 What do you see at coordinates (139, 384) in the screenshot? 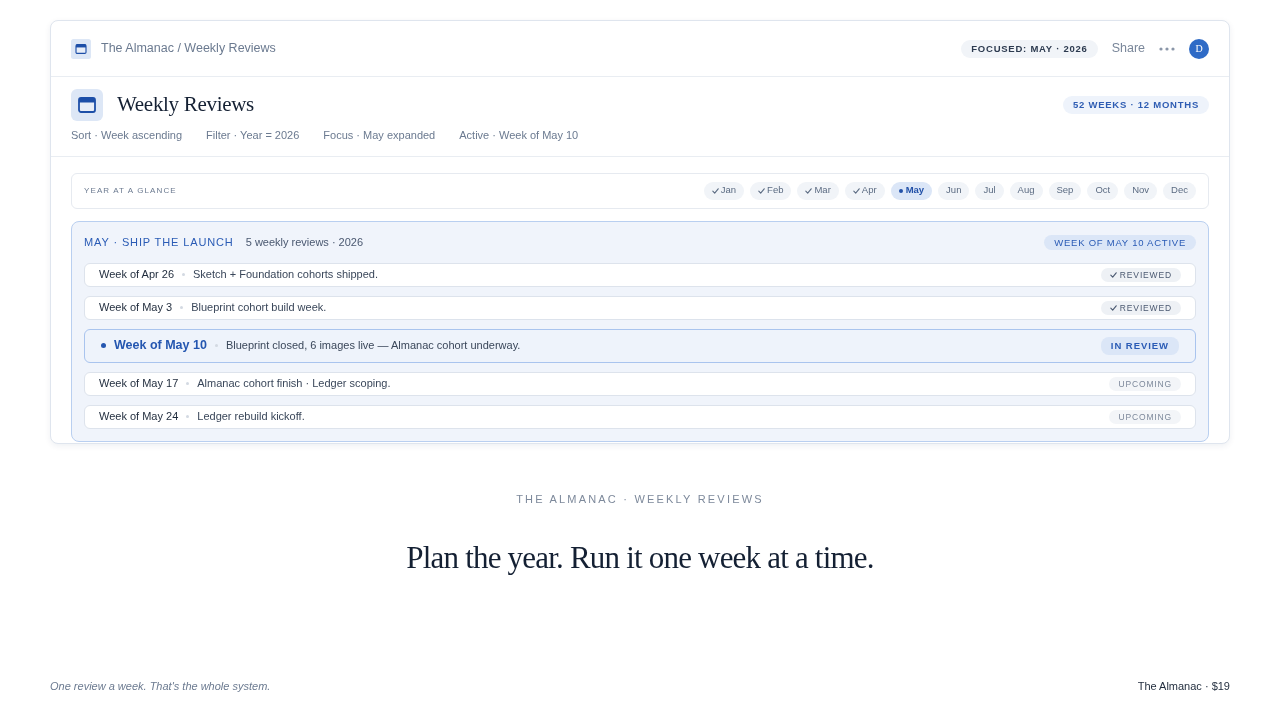
I see `week-label: Week of May 17` at bounding box center [139, 384].